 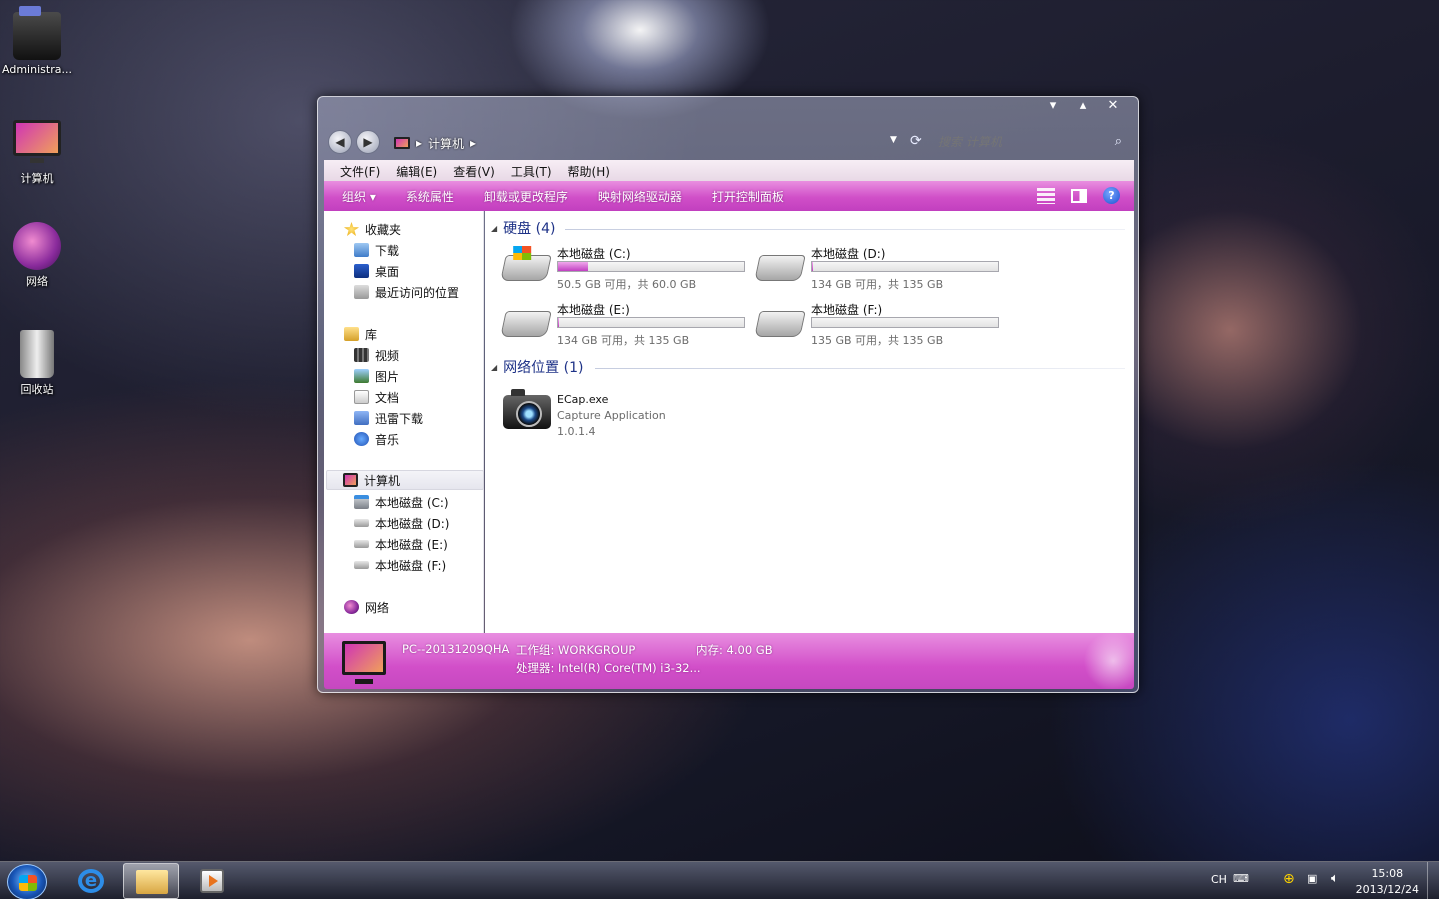 I want to click on breadcrumb-item-computer: 计算机, so click(x=446, y=143).